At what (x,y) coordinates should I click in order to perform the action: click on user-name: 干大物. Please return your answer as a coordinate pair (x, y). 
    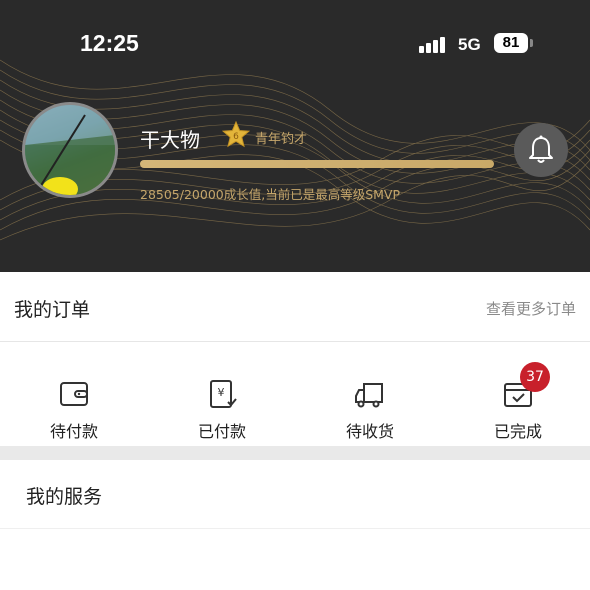
    Looking at the image, I should click on (170, 140).